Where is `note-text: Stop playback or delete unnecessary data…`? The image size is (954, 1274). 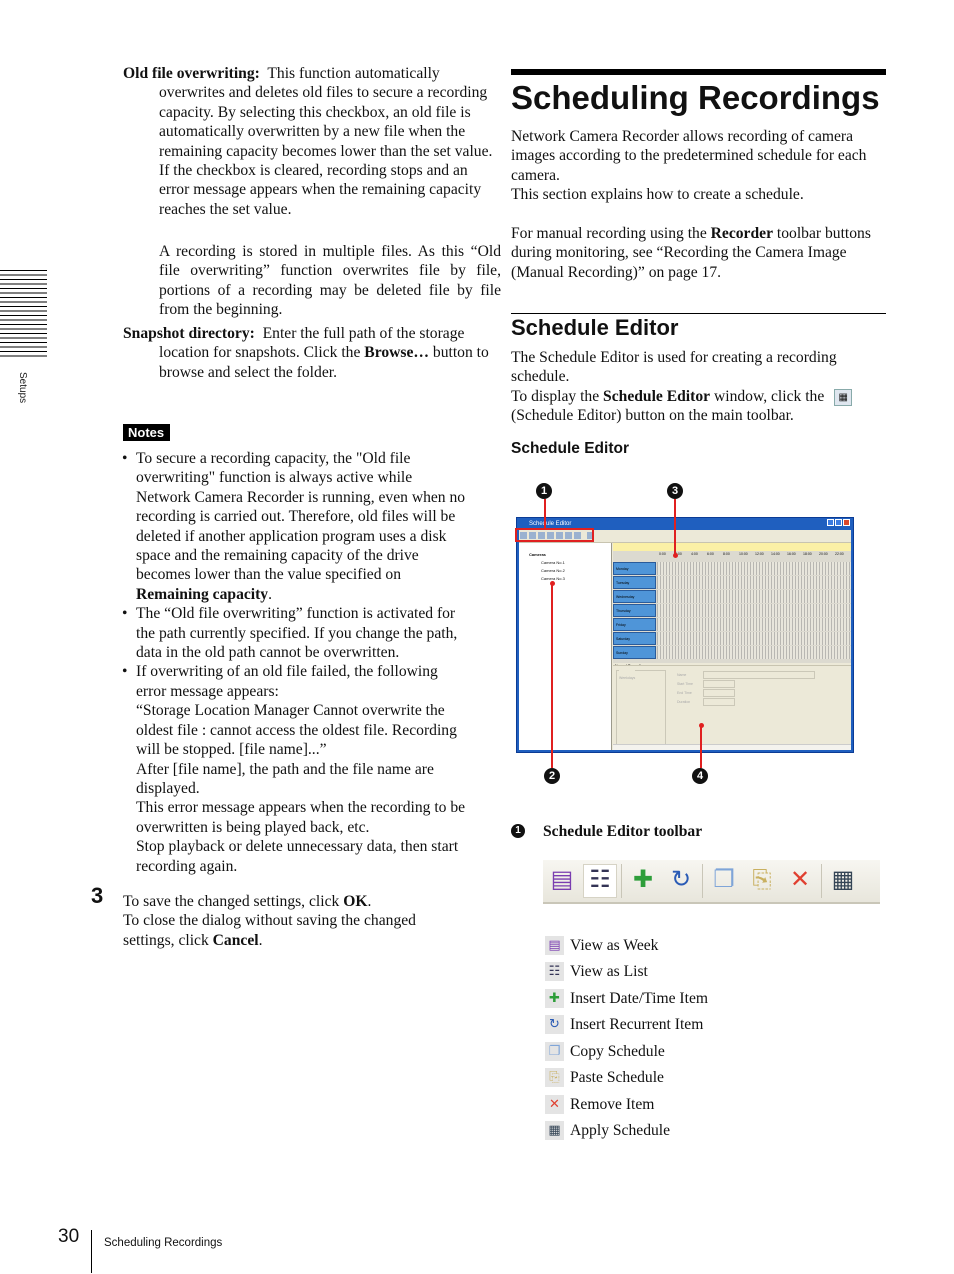
note-text: Stop playback or delete unnecessary data… is located at coordinates (297, 856).